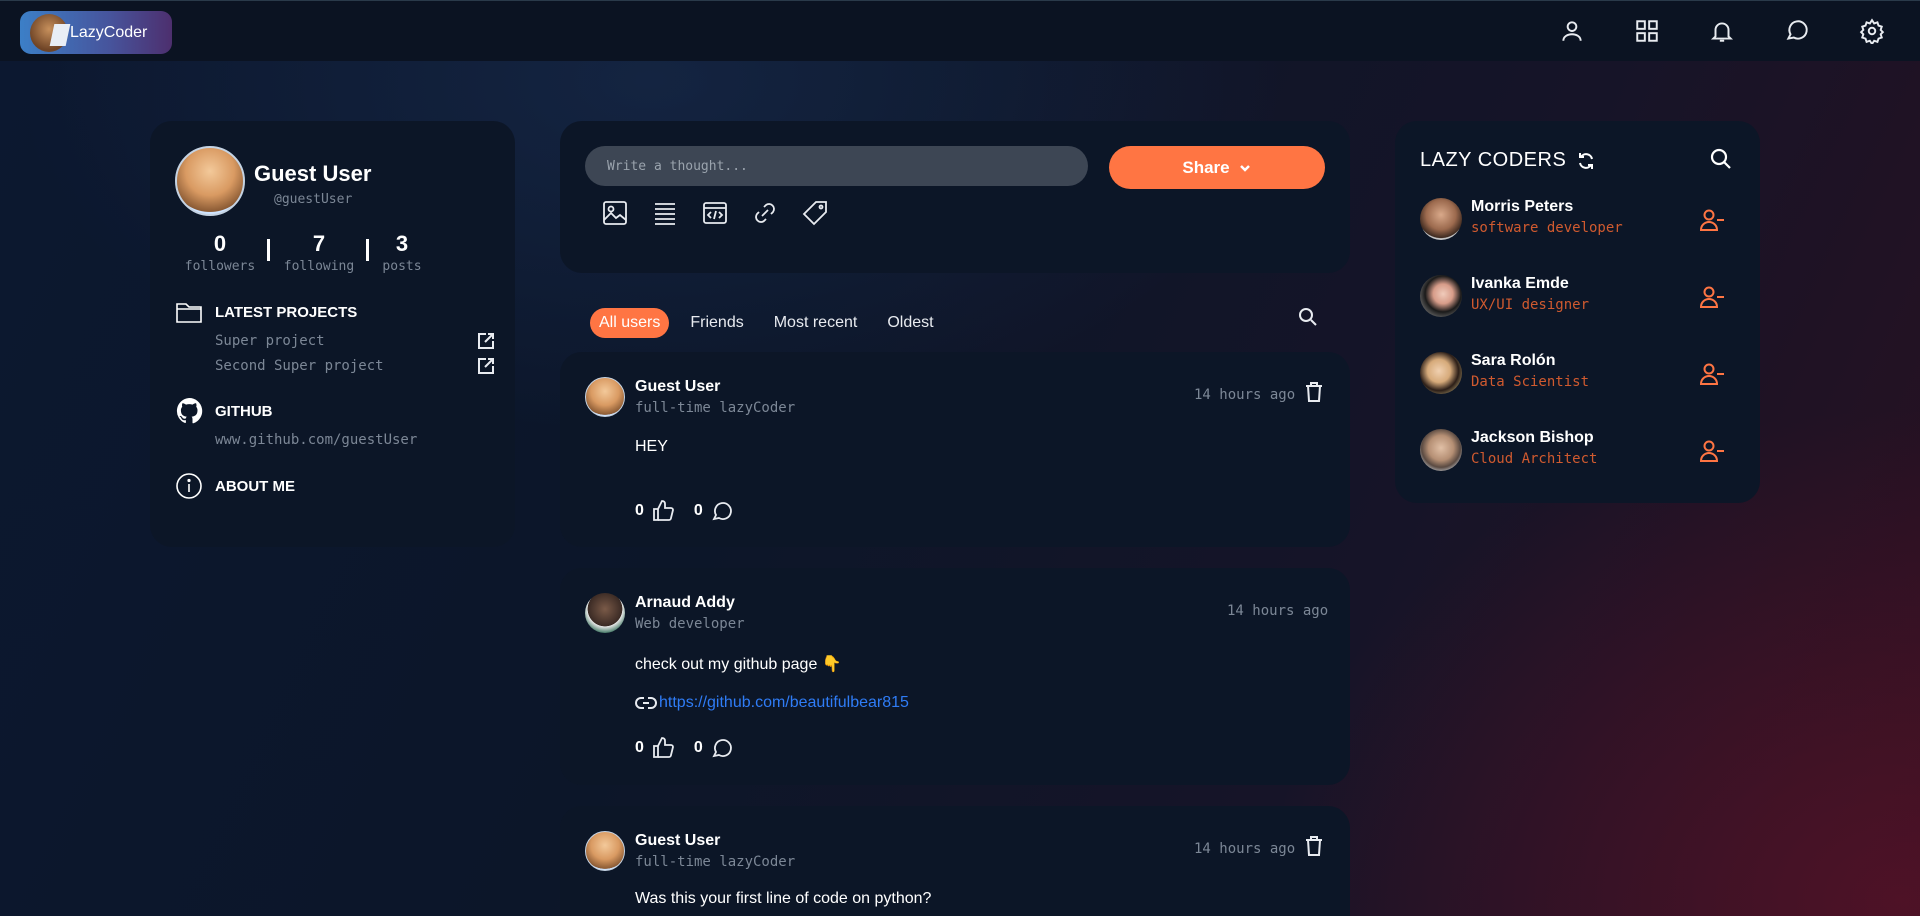  What do you see at coordinates (960, 30) in the screenshot?
I see `top-bar: LazyCoder` at bounding box center [960, 30].